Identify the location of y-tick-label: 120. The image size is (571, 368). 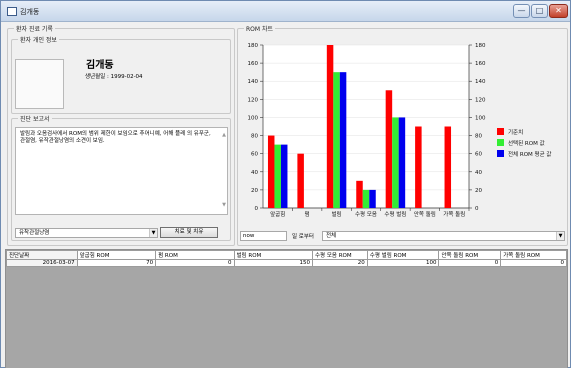
(253, 100).